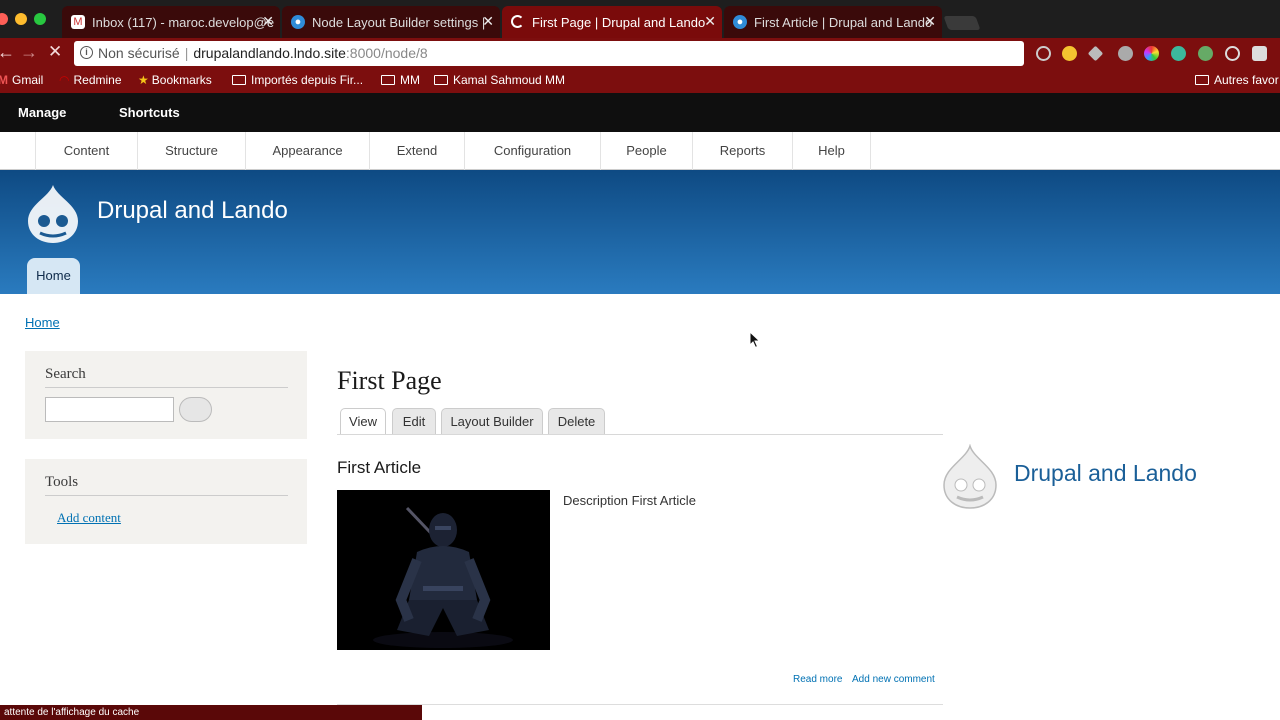 The height and width of the screenshot is (720, 1280). What do you see at coordinates (517, 21) in the screenshot?
I see `loading-spinner-icon` at bounding box center [517, 21].